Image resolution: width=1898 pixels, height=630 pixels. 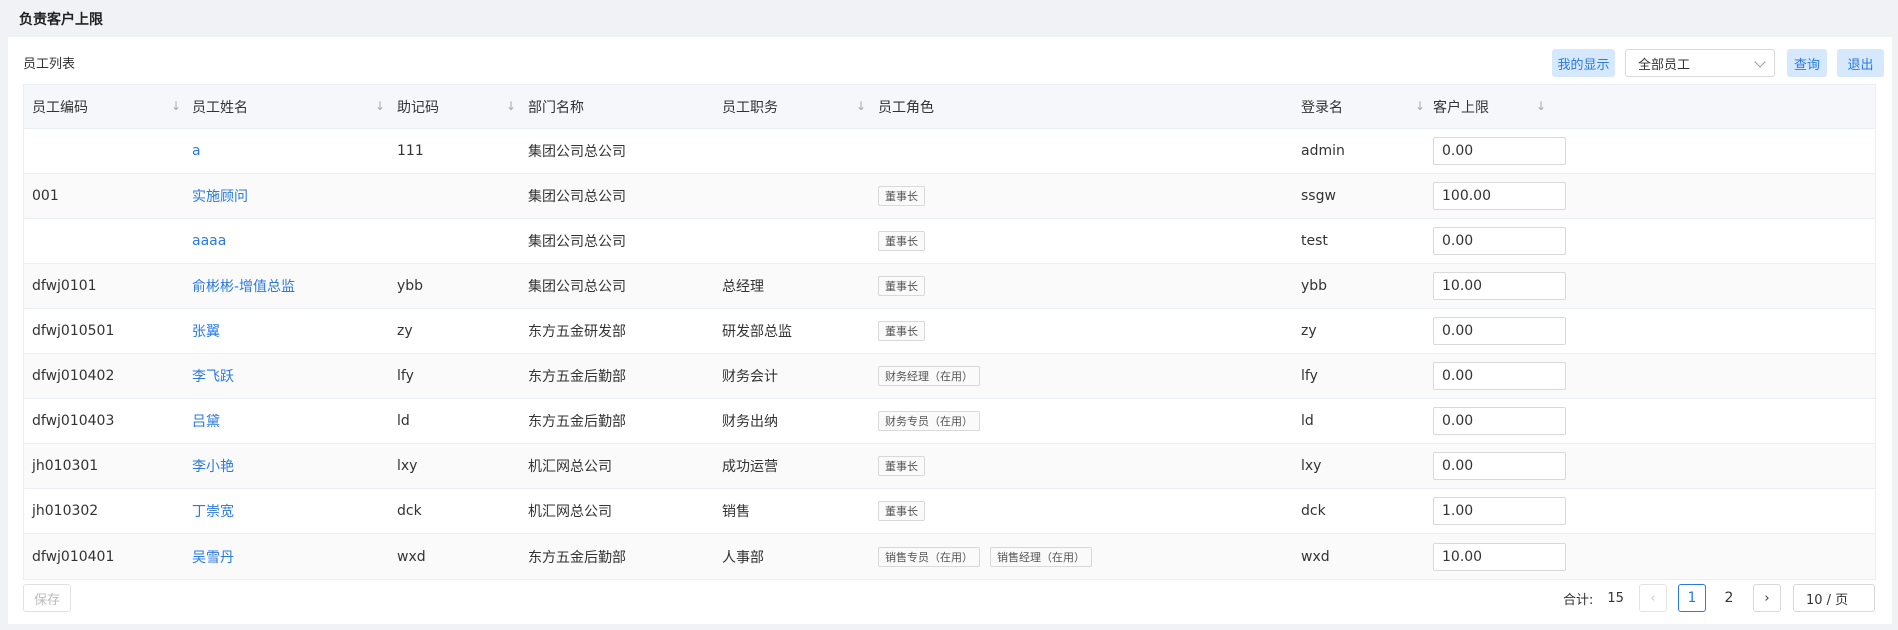 What do you see at coordinates (906, 106) in the screenshot?
I see `column-header: 员工角色` at bounding box center [906, 106].